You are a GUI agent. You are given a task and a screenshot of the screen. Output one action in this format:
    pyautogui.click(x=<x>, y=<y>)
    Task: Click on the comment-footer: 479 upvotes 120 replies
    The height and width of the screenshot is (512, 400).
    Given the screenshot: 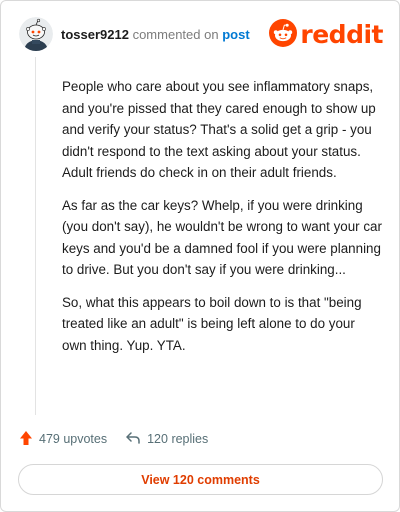 What is the action you would take?
    pyautogui.click(x=113, y=439)
    